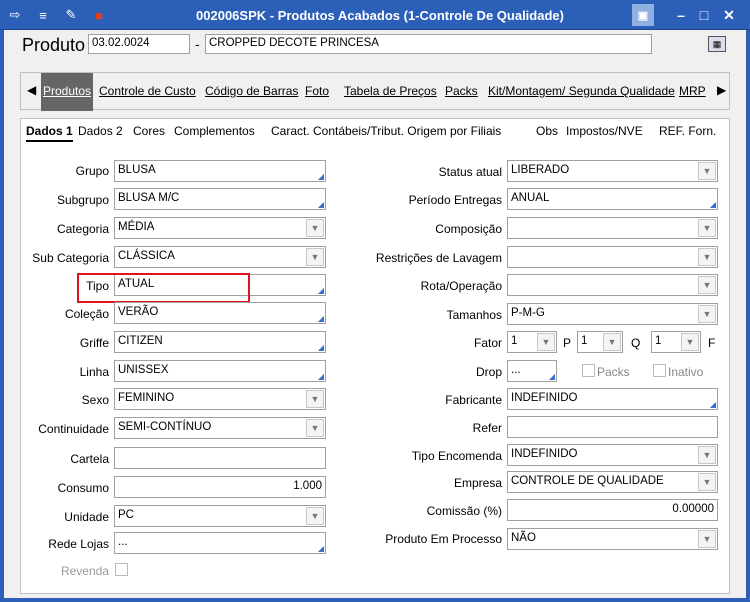  Describe the element at coordinates (687, 131) in the screenshot. I see `subtab-ref-forn: REF. Forn.` at that location.